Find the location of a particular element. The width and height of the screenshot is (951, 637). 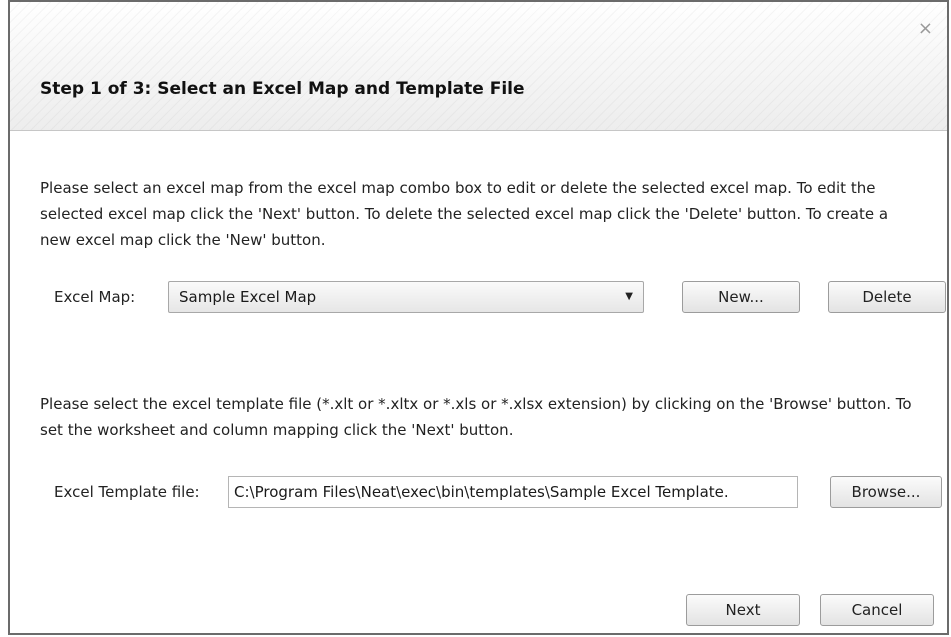

delete-button: Delete is located at coordinates (887, 297).